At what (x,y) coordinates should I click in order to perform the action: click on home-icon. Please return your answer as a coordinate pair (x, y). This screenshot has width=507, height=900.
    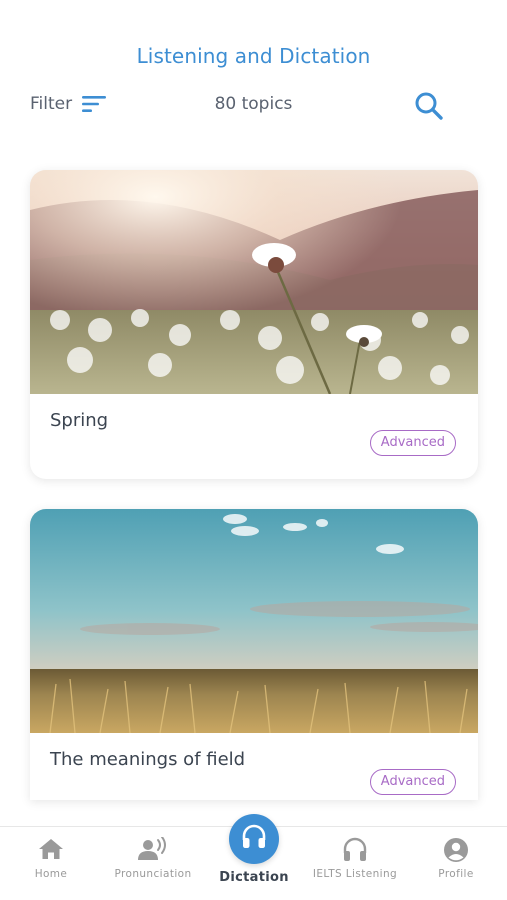
    Looking at the image, I should click on (51, 849).